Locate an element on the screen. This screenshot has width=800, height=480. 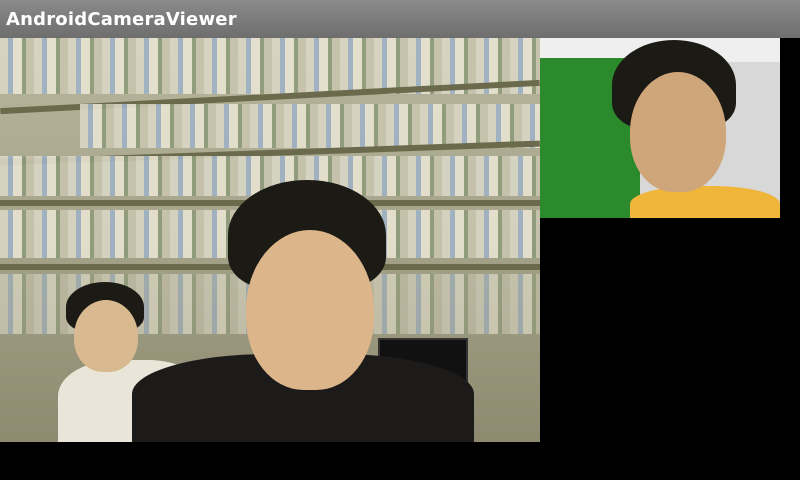
app-title: AndroidCameraViewer is located at coordinates (121, 19).